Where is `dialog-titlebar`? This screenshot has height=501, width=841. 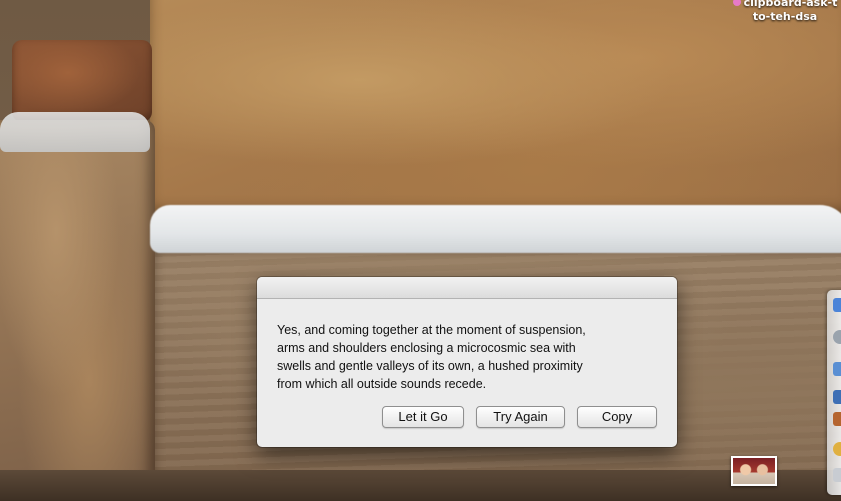 dialog-titlebar is located at coordinates (467, 288).